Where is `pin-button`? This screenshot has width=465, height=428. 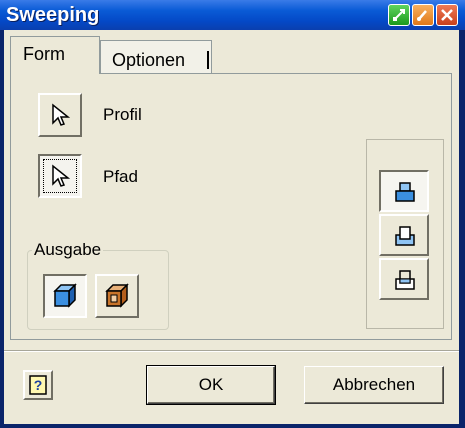
pin-button is located at coordinates (399, 15).